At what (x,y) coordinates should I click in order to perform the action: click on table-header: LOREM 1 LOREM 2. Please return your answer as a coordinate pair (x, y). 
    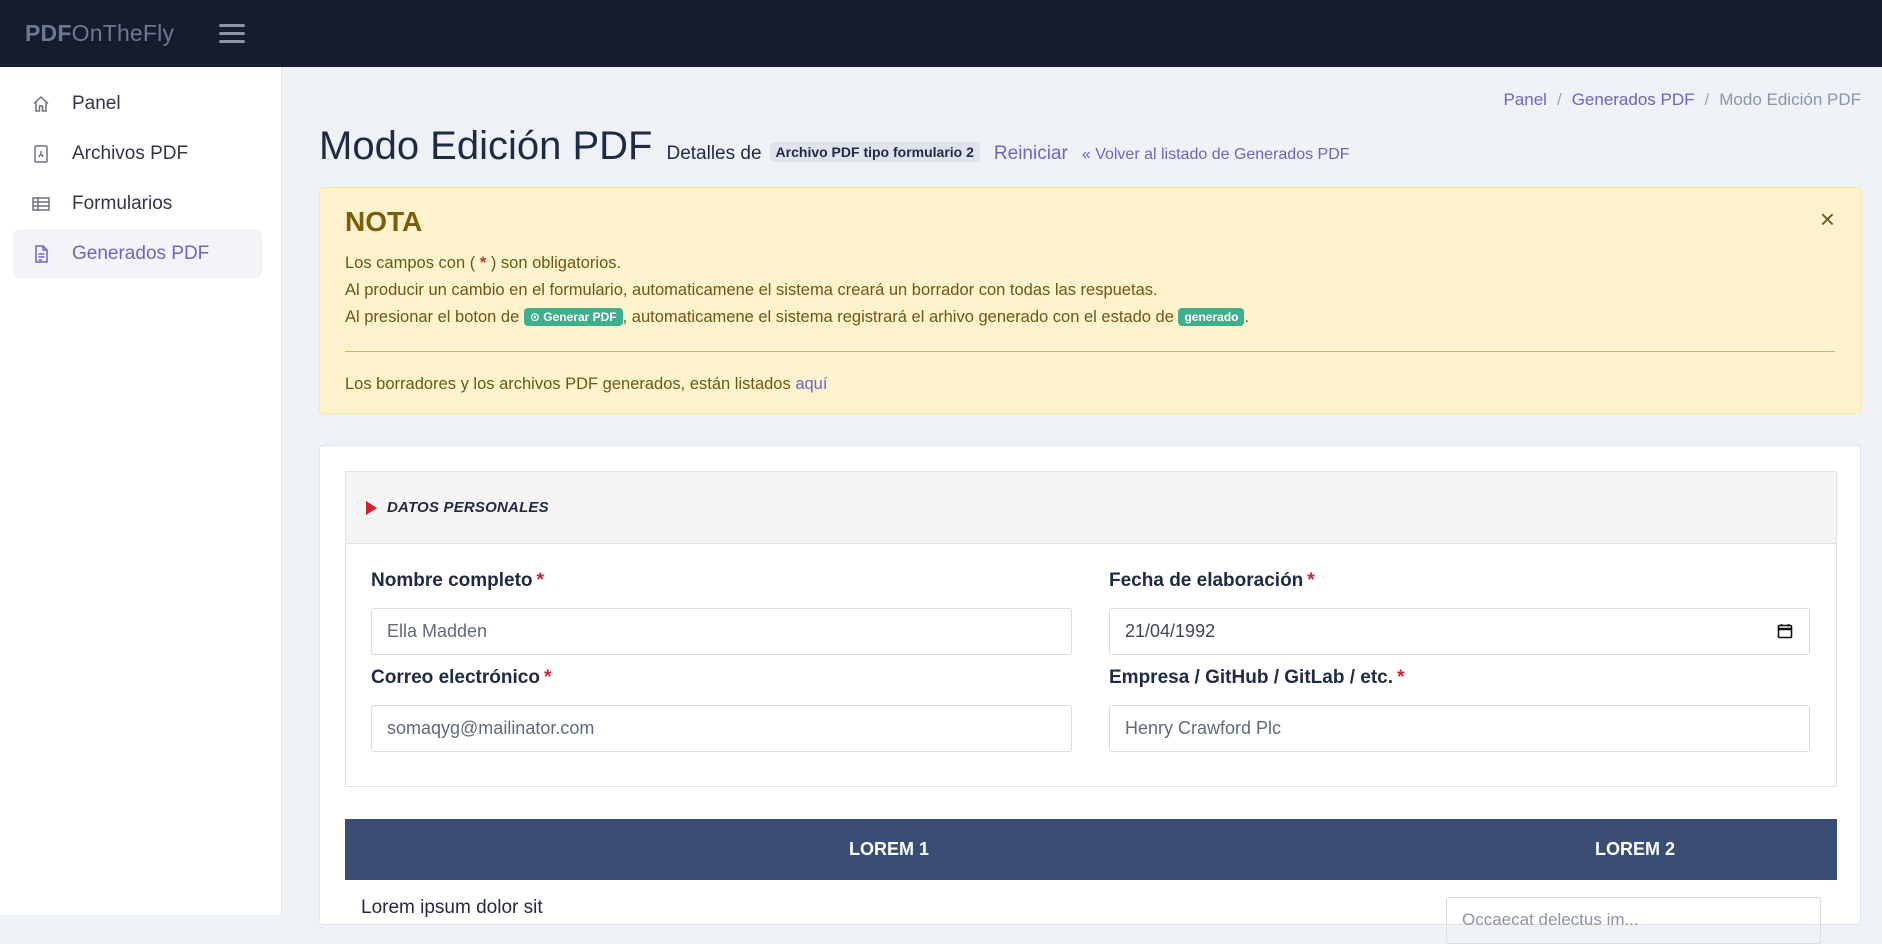
    Looking at the image, I should click on (1091, 849).